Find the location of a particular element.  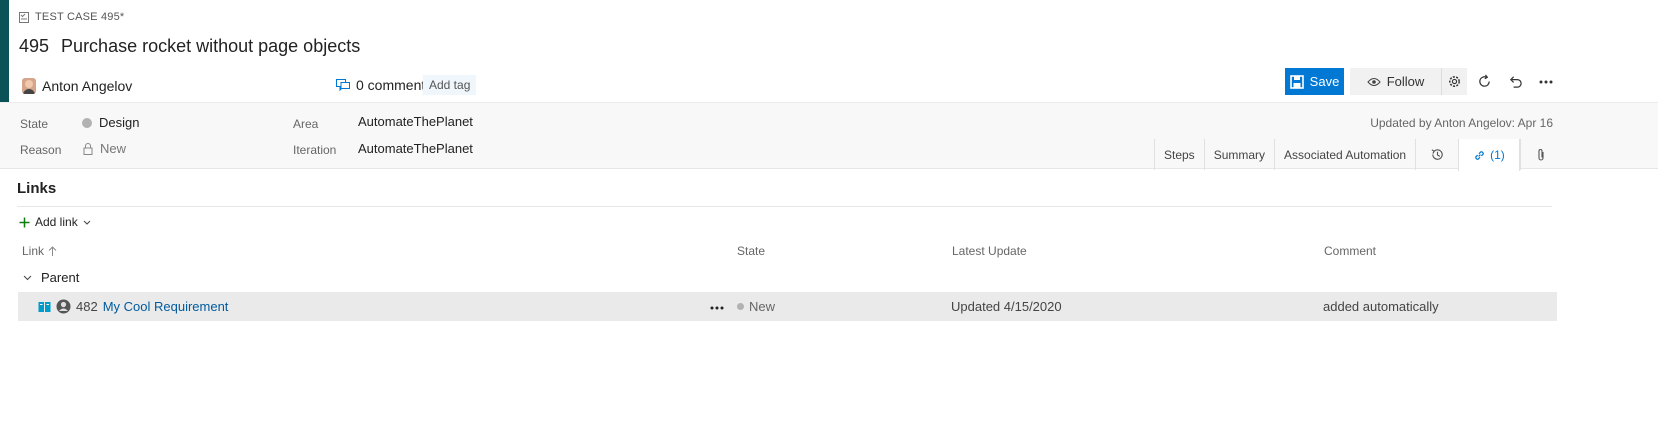

arrow-up-icon is located at coordinates (52, 250).